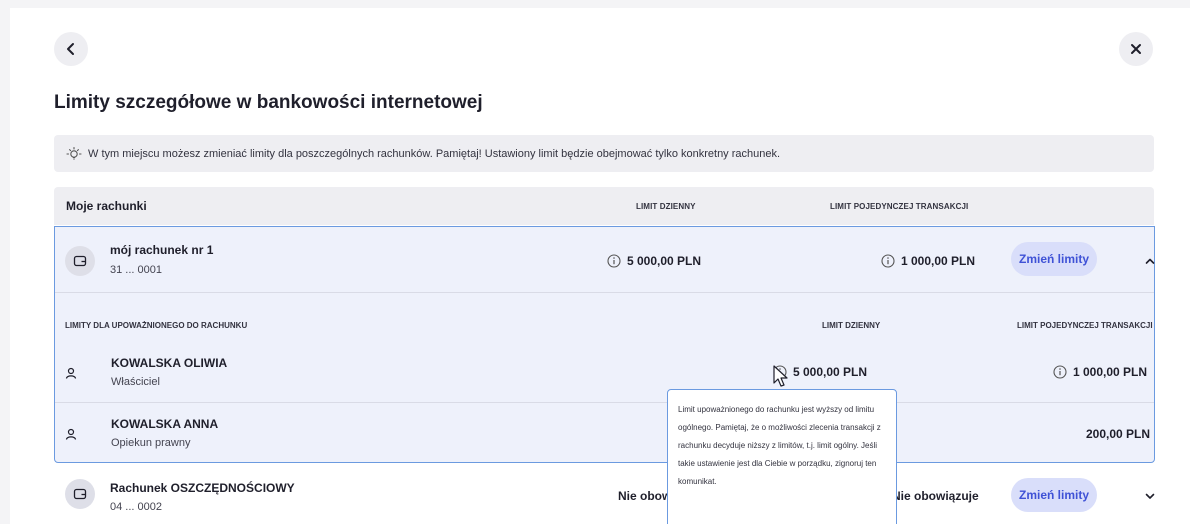 This screenshot has width=1190, height=524. I want to click on chevron-down-icon, so click(1150, 496).